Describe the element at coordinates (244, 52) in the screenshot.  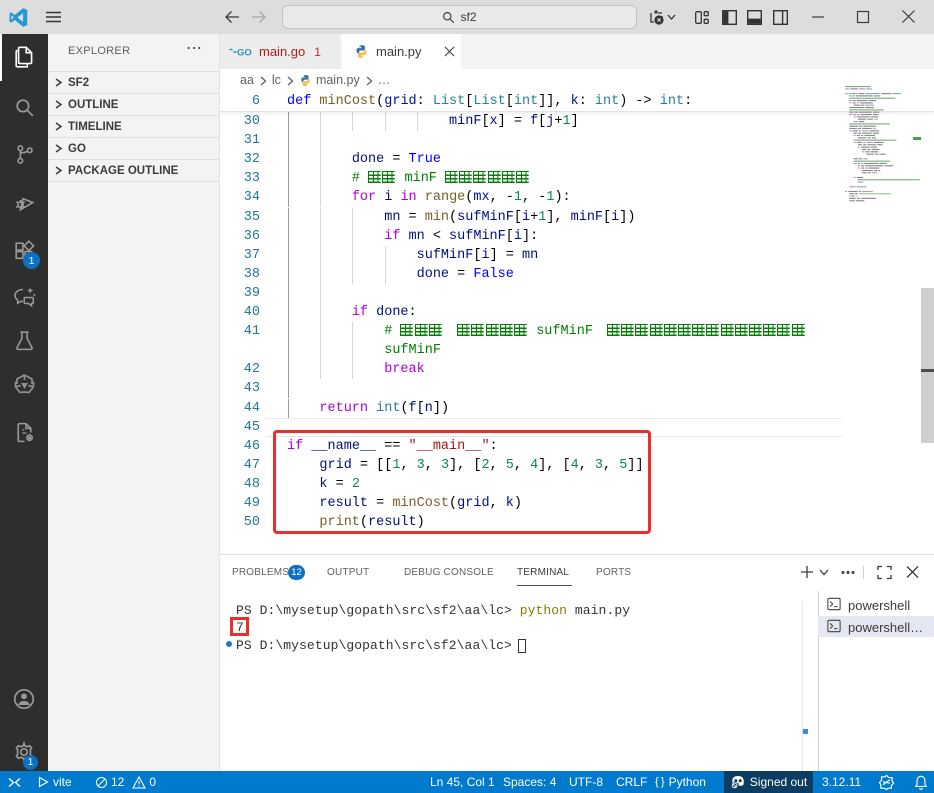
I see `svg-text: GO` at that location.